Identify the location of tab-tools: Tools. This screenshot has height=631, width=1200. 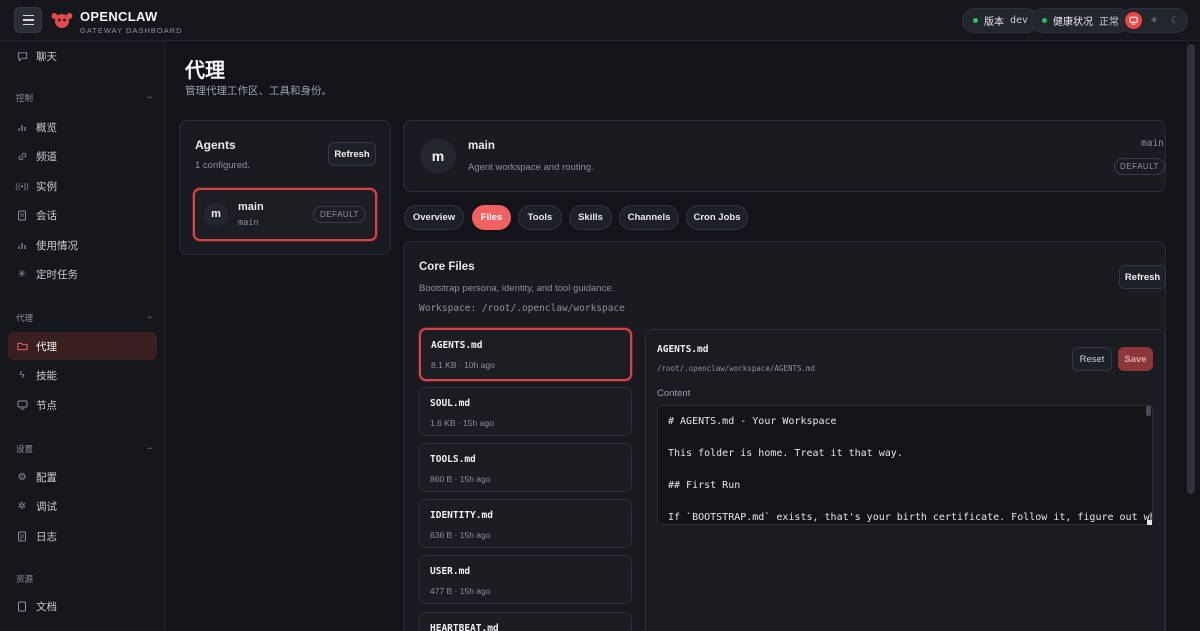
(540, 217).